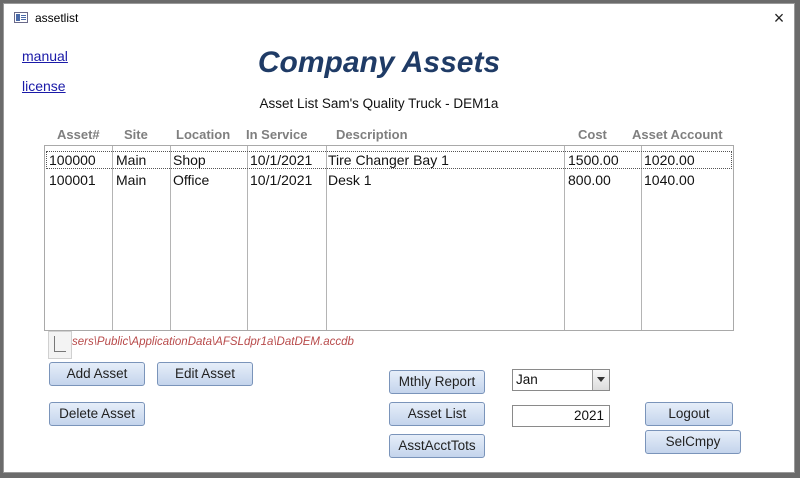 Image resolution: width=800 pixels, height=478 pixels. I want to click on logout-button: Logout, so click(689, 414).